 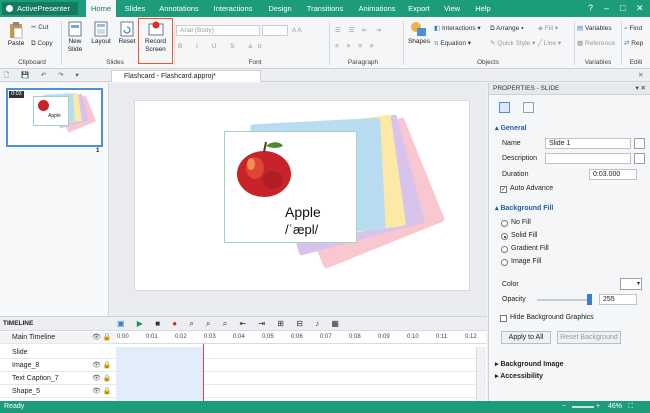 I want to click on tab-view: View, so click(x=452, y=8).